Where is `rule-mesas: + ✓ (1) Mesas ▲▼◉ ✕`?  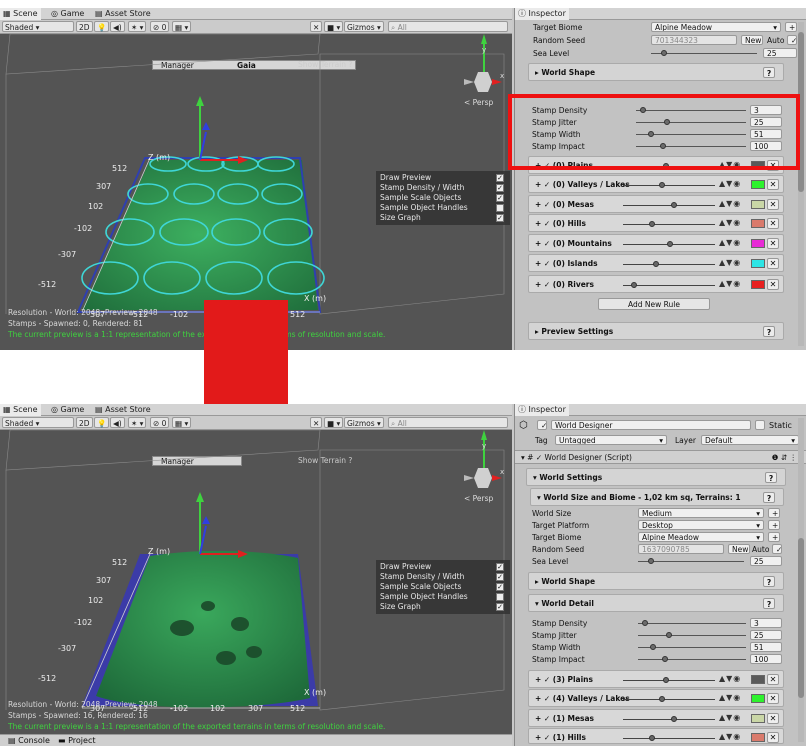 rule-mesas: + ✓ (1) Mesas ▲▼◉ ✕ is located at coordinates (656, 718).